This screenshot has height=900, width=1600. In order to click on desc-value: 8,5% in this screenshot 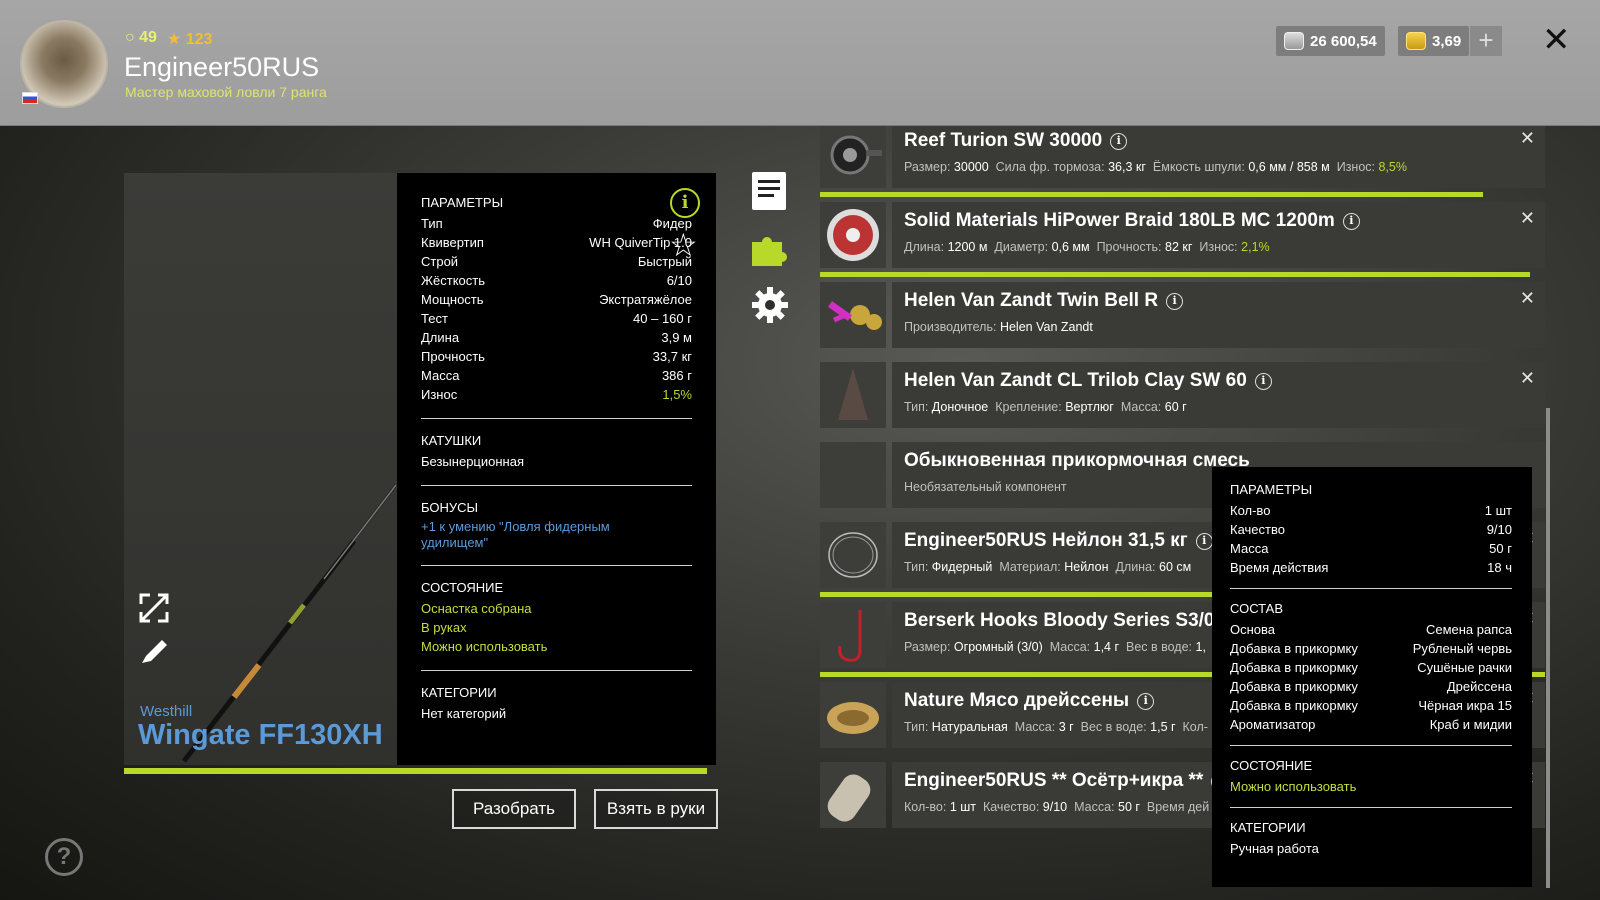, I will do `click(1392, 167)`.